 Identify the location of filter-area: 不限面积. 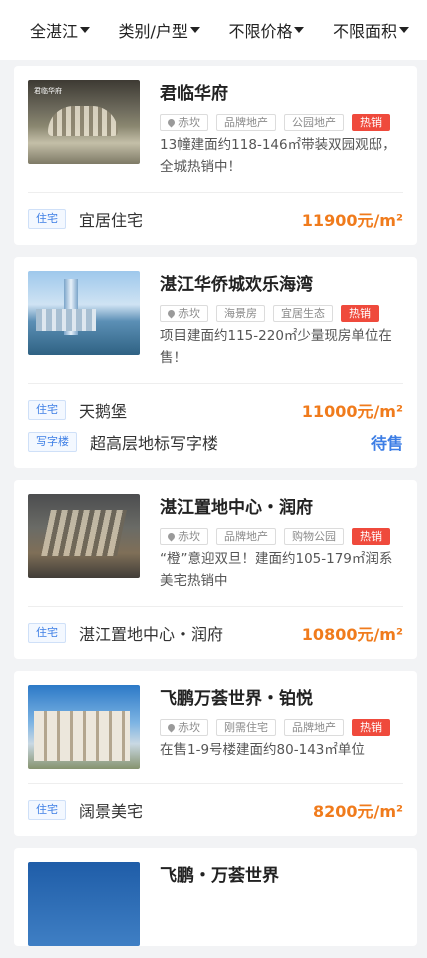
(371, 30).